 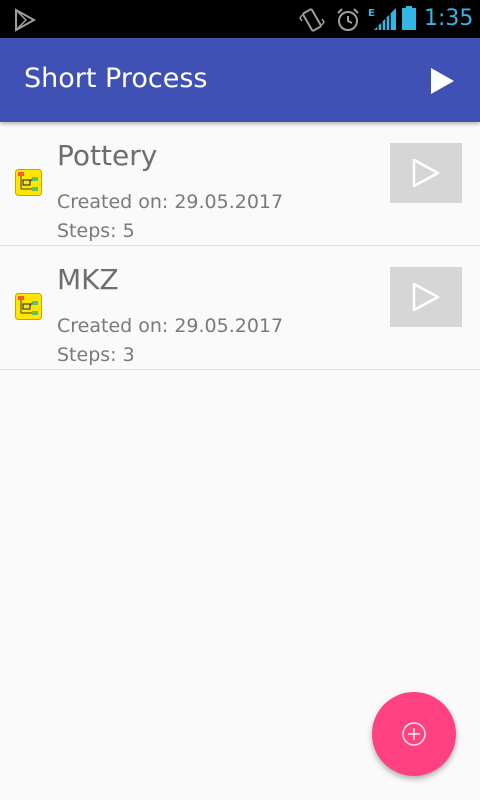 I want to click on vibrate-icon, so click(x=312, y=20).